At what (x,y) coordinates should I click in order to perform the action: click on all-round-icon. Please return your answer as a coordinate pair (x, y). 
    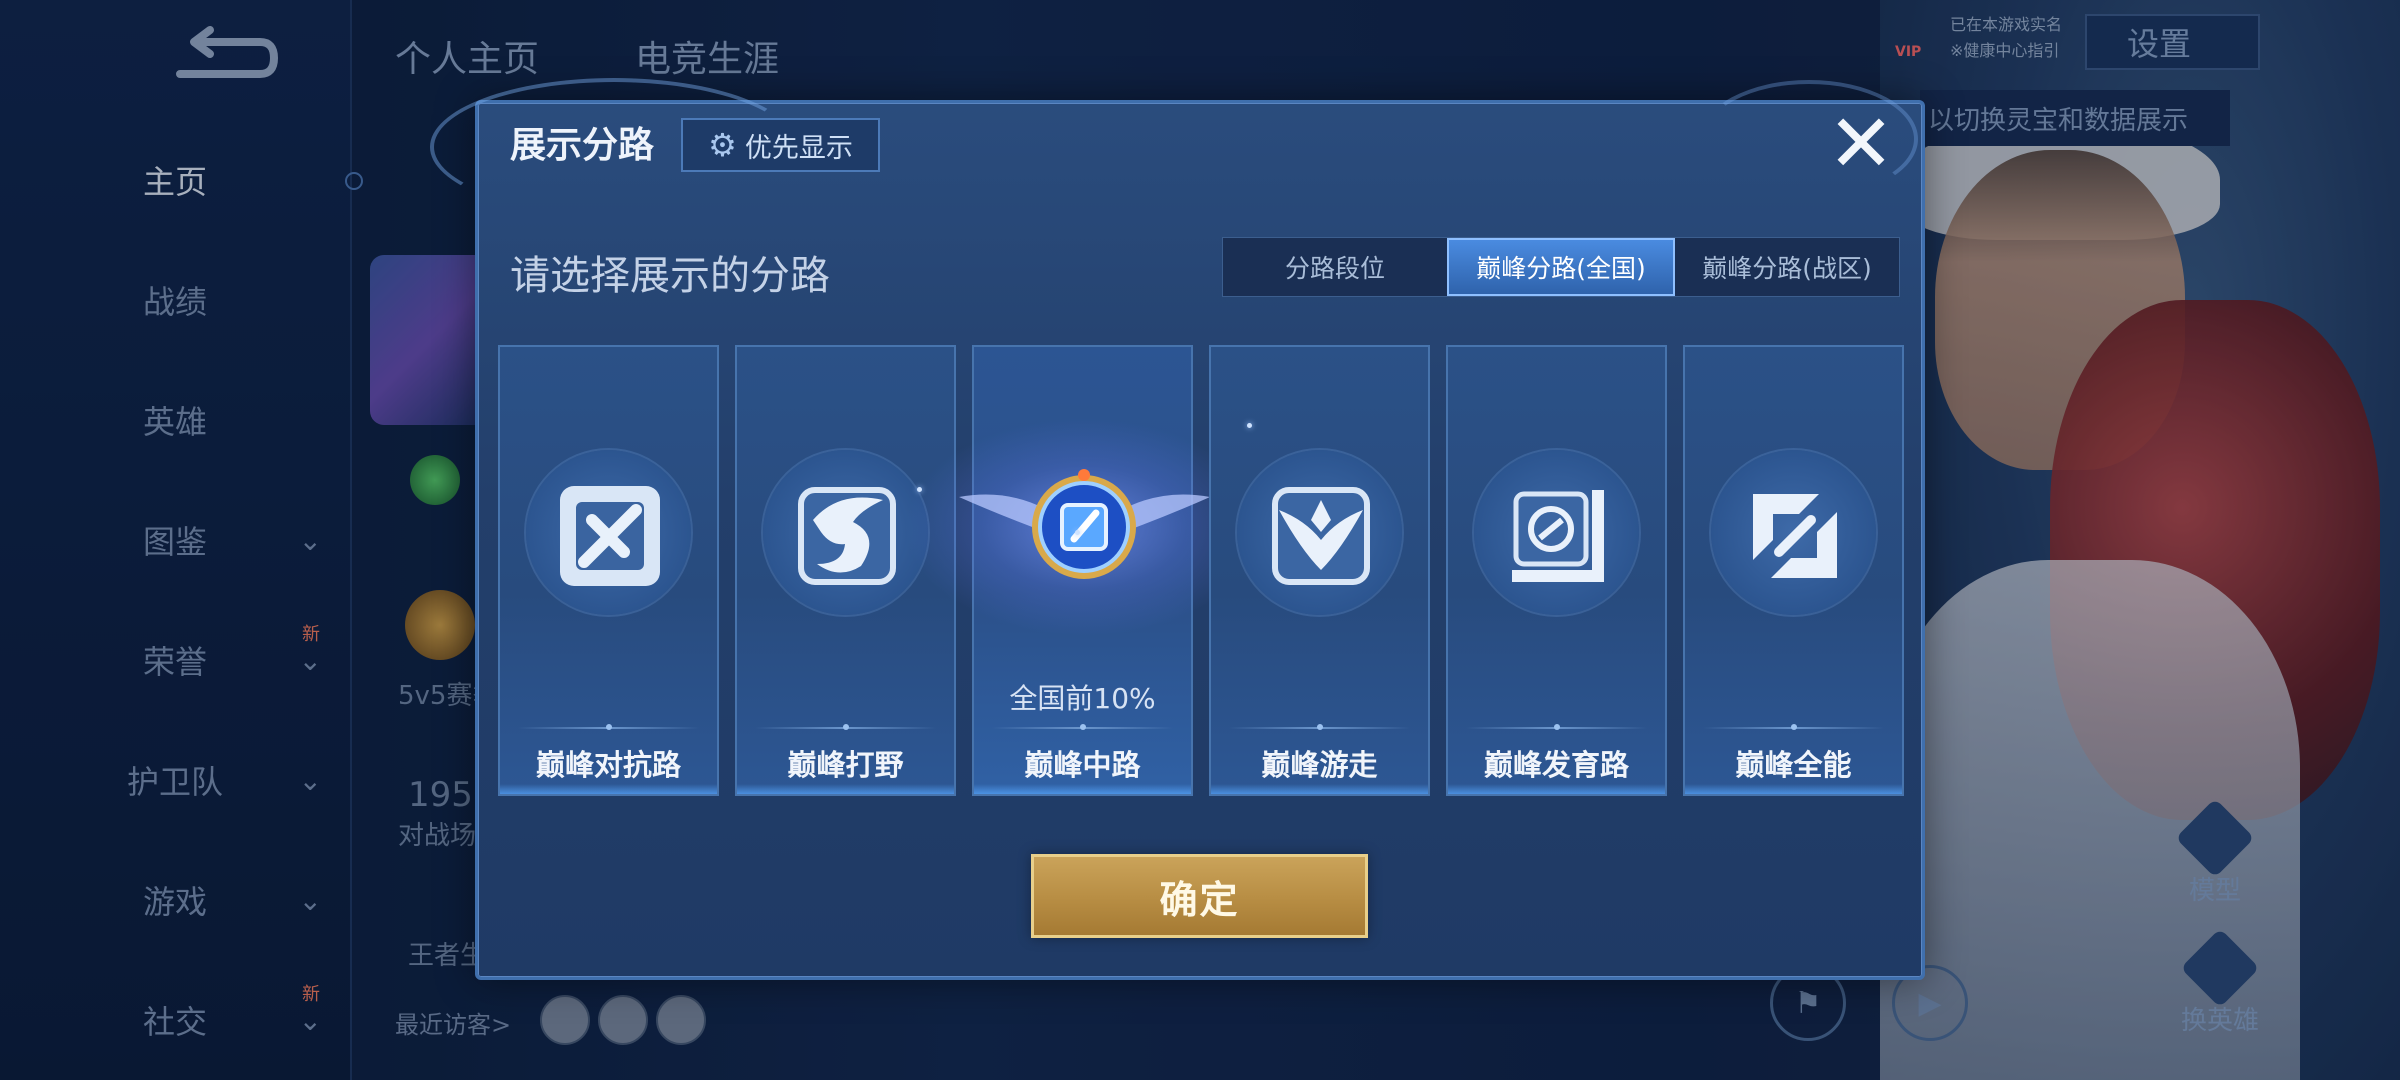
    Looking at the image, I should click on (1795, 536).